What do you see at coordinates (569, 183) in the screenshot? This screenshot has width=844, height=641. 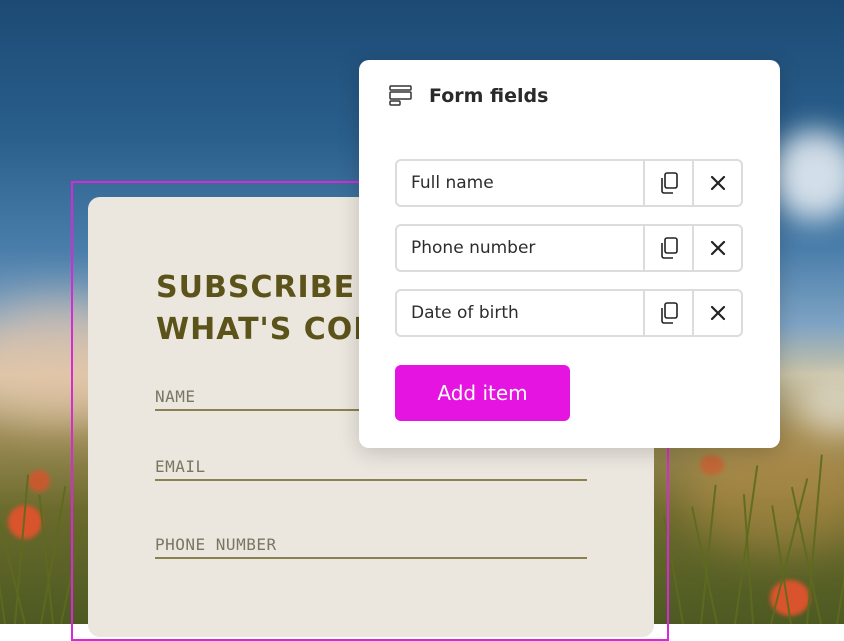 I see `field-item-full-name: Full name` at bounding box center [569, 183].